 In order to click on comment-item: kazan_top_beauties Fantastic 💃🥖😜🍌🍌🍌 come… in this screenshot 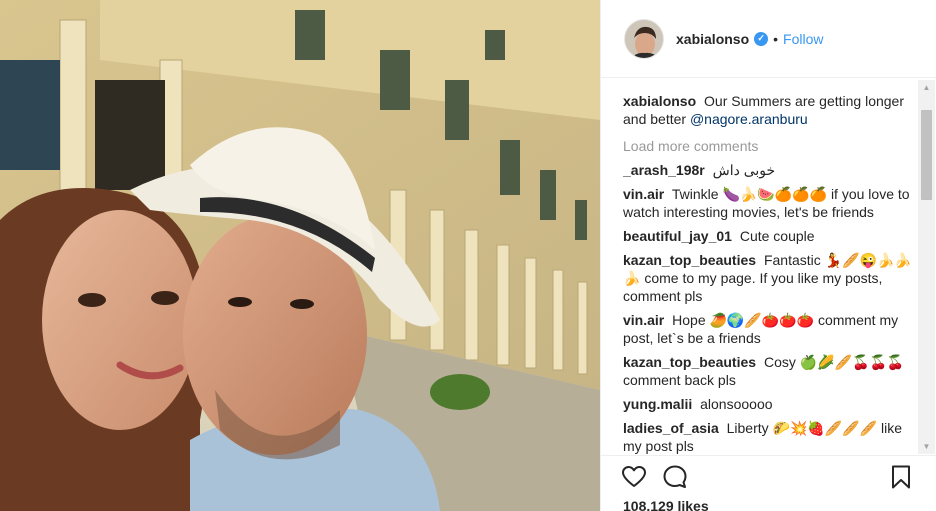, I will do `click(769, 278)`.